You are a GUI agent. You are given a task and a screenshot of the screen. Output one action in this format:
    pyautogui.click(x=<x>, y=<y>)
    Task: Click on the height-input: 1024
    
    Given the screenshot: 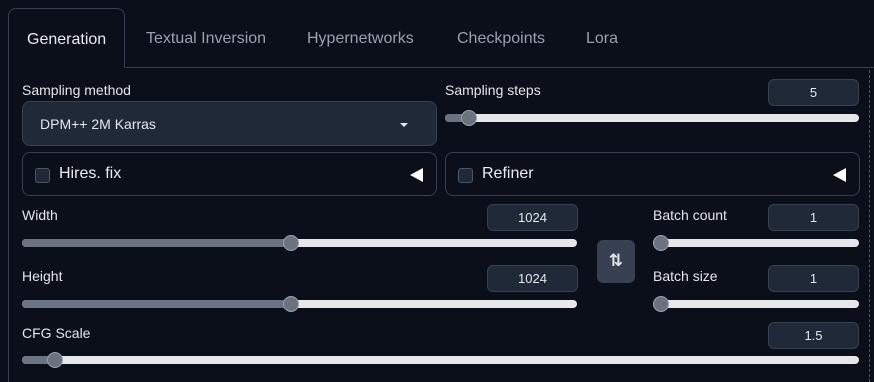 What is the action you would take?
    pyautogui.click(x=532, y=278)
    